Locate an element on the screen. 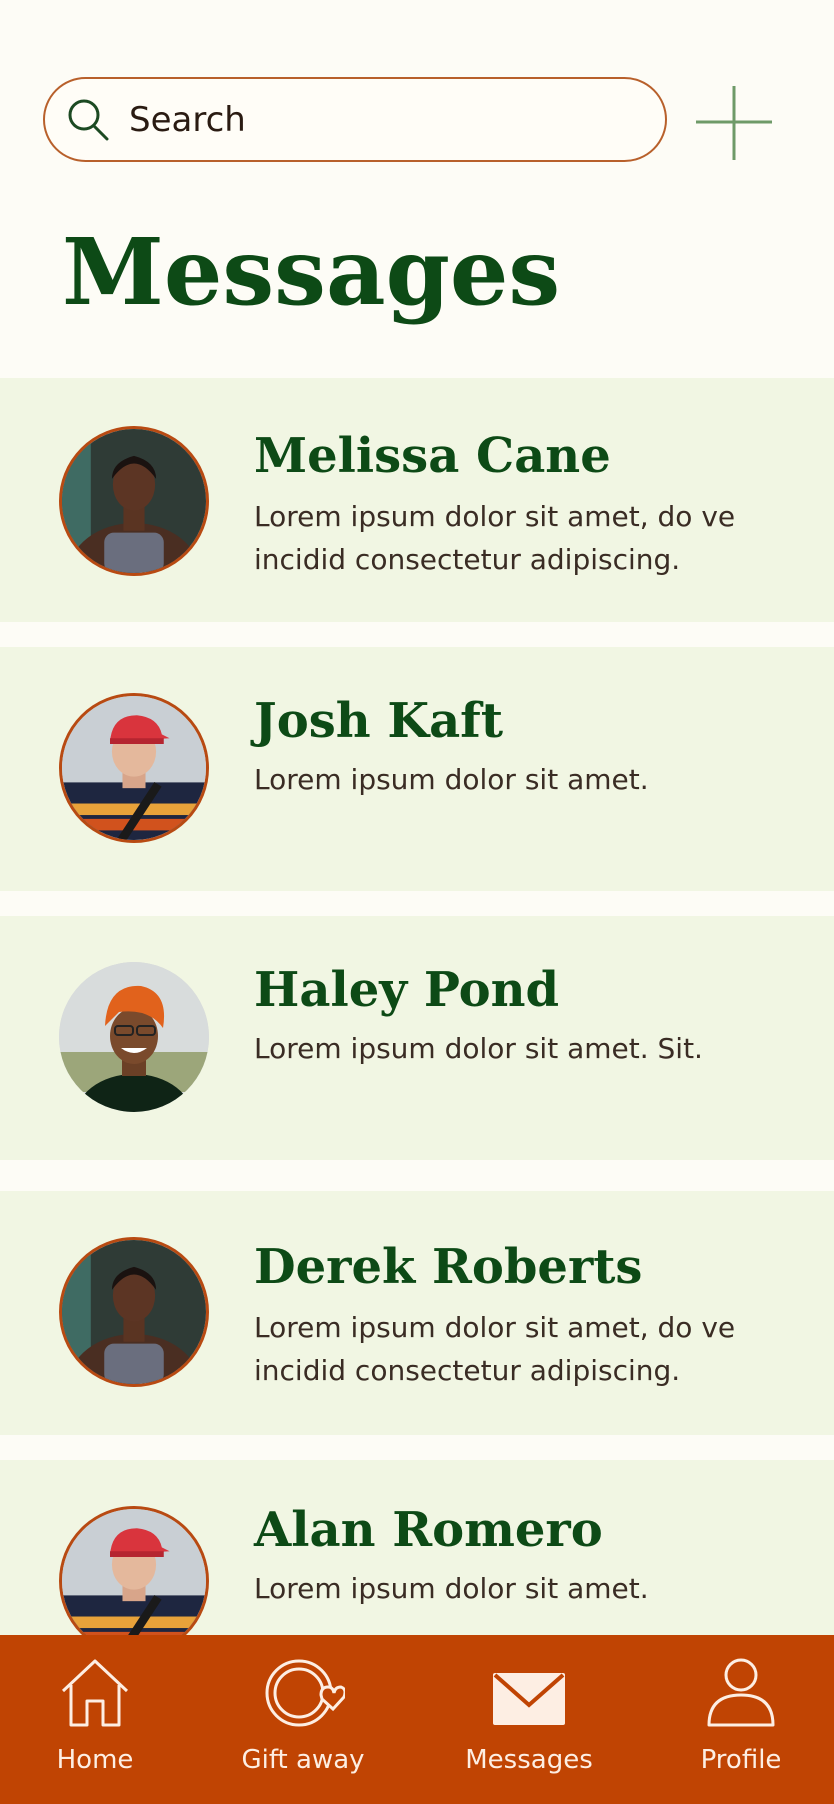 Image resolution: width=834 pixels, height=1804 pixels. tab-label: Profile is located at coordinates (741, 1760).